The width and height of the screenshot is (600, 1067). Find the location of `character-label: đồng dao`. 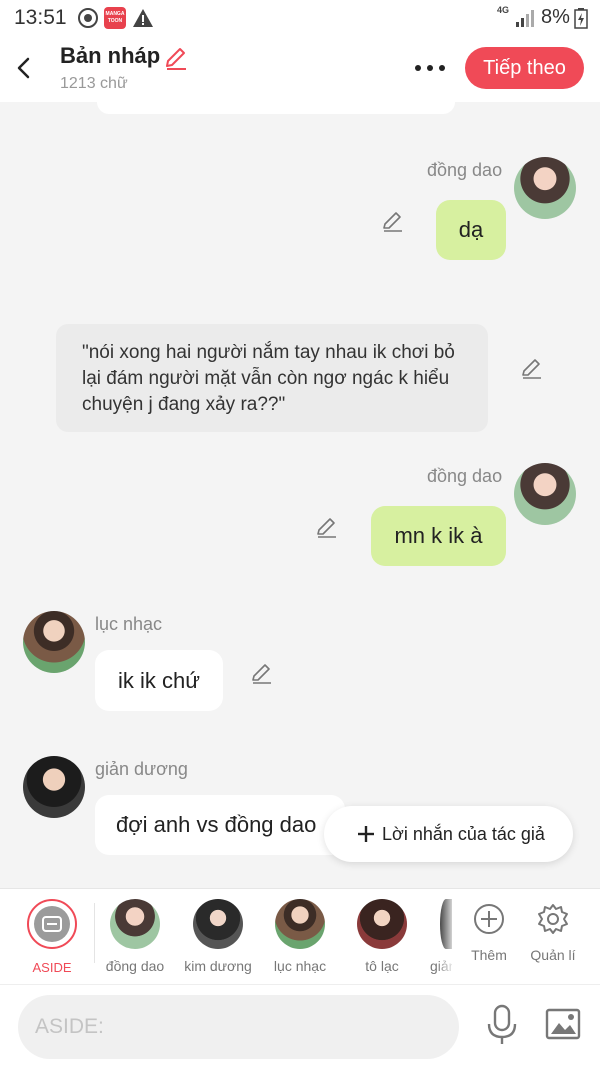

character-label: đồng dao is located at coordinates (135, 966).